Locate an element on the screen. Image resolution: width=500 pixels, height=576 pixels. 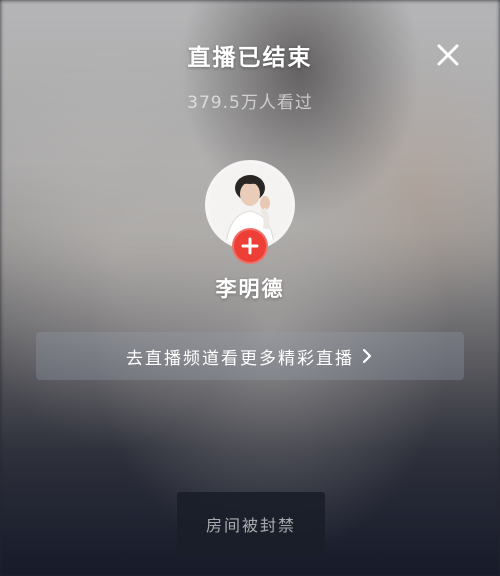
close-button is located at coordinates (448, 56).